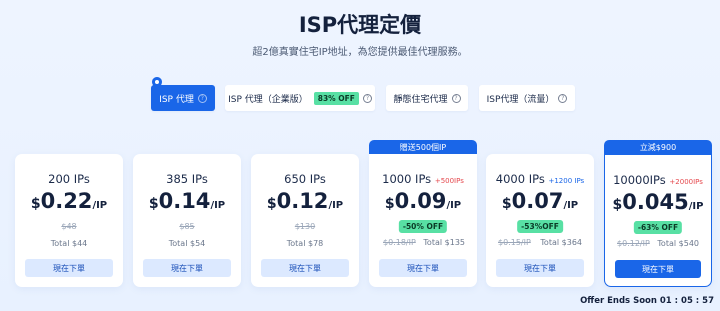 The image size is (720, 311). Describe the element at coordinates (305, 226) in the screenshot. I see `original-price: $130` at that location.